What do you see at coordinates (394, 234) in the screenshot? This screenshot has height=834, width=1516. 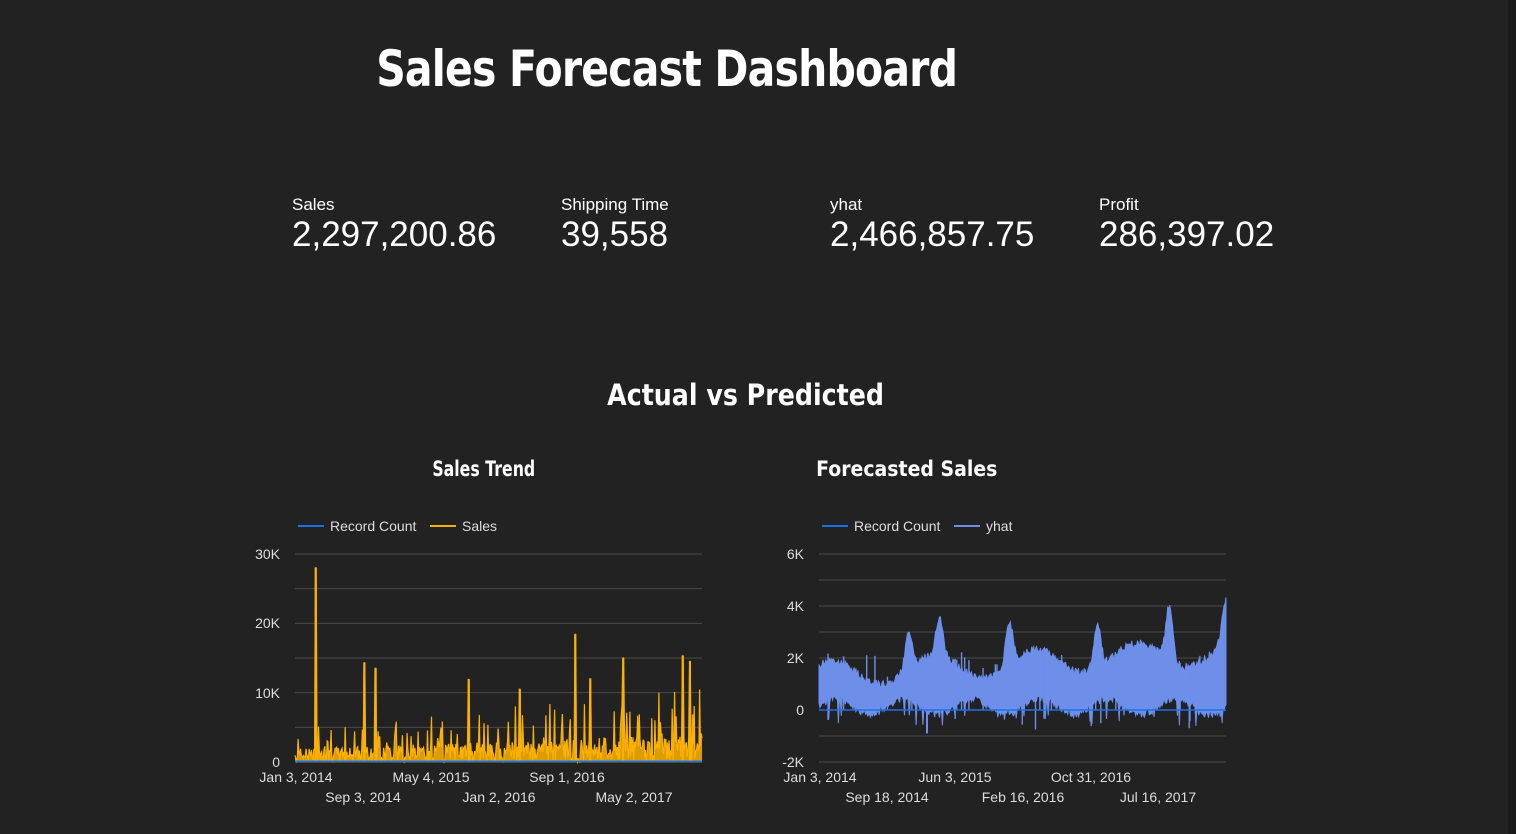 I see `kpi-sales-value: 2,297,200.86` at bounding box center [394, 234].